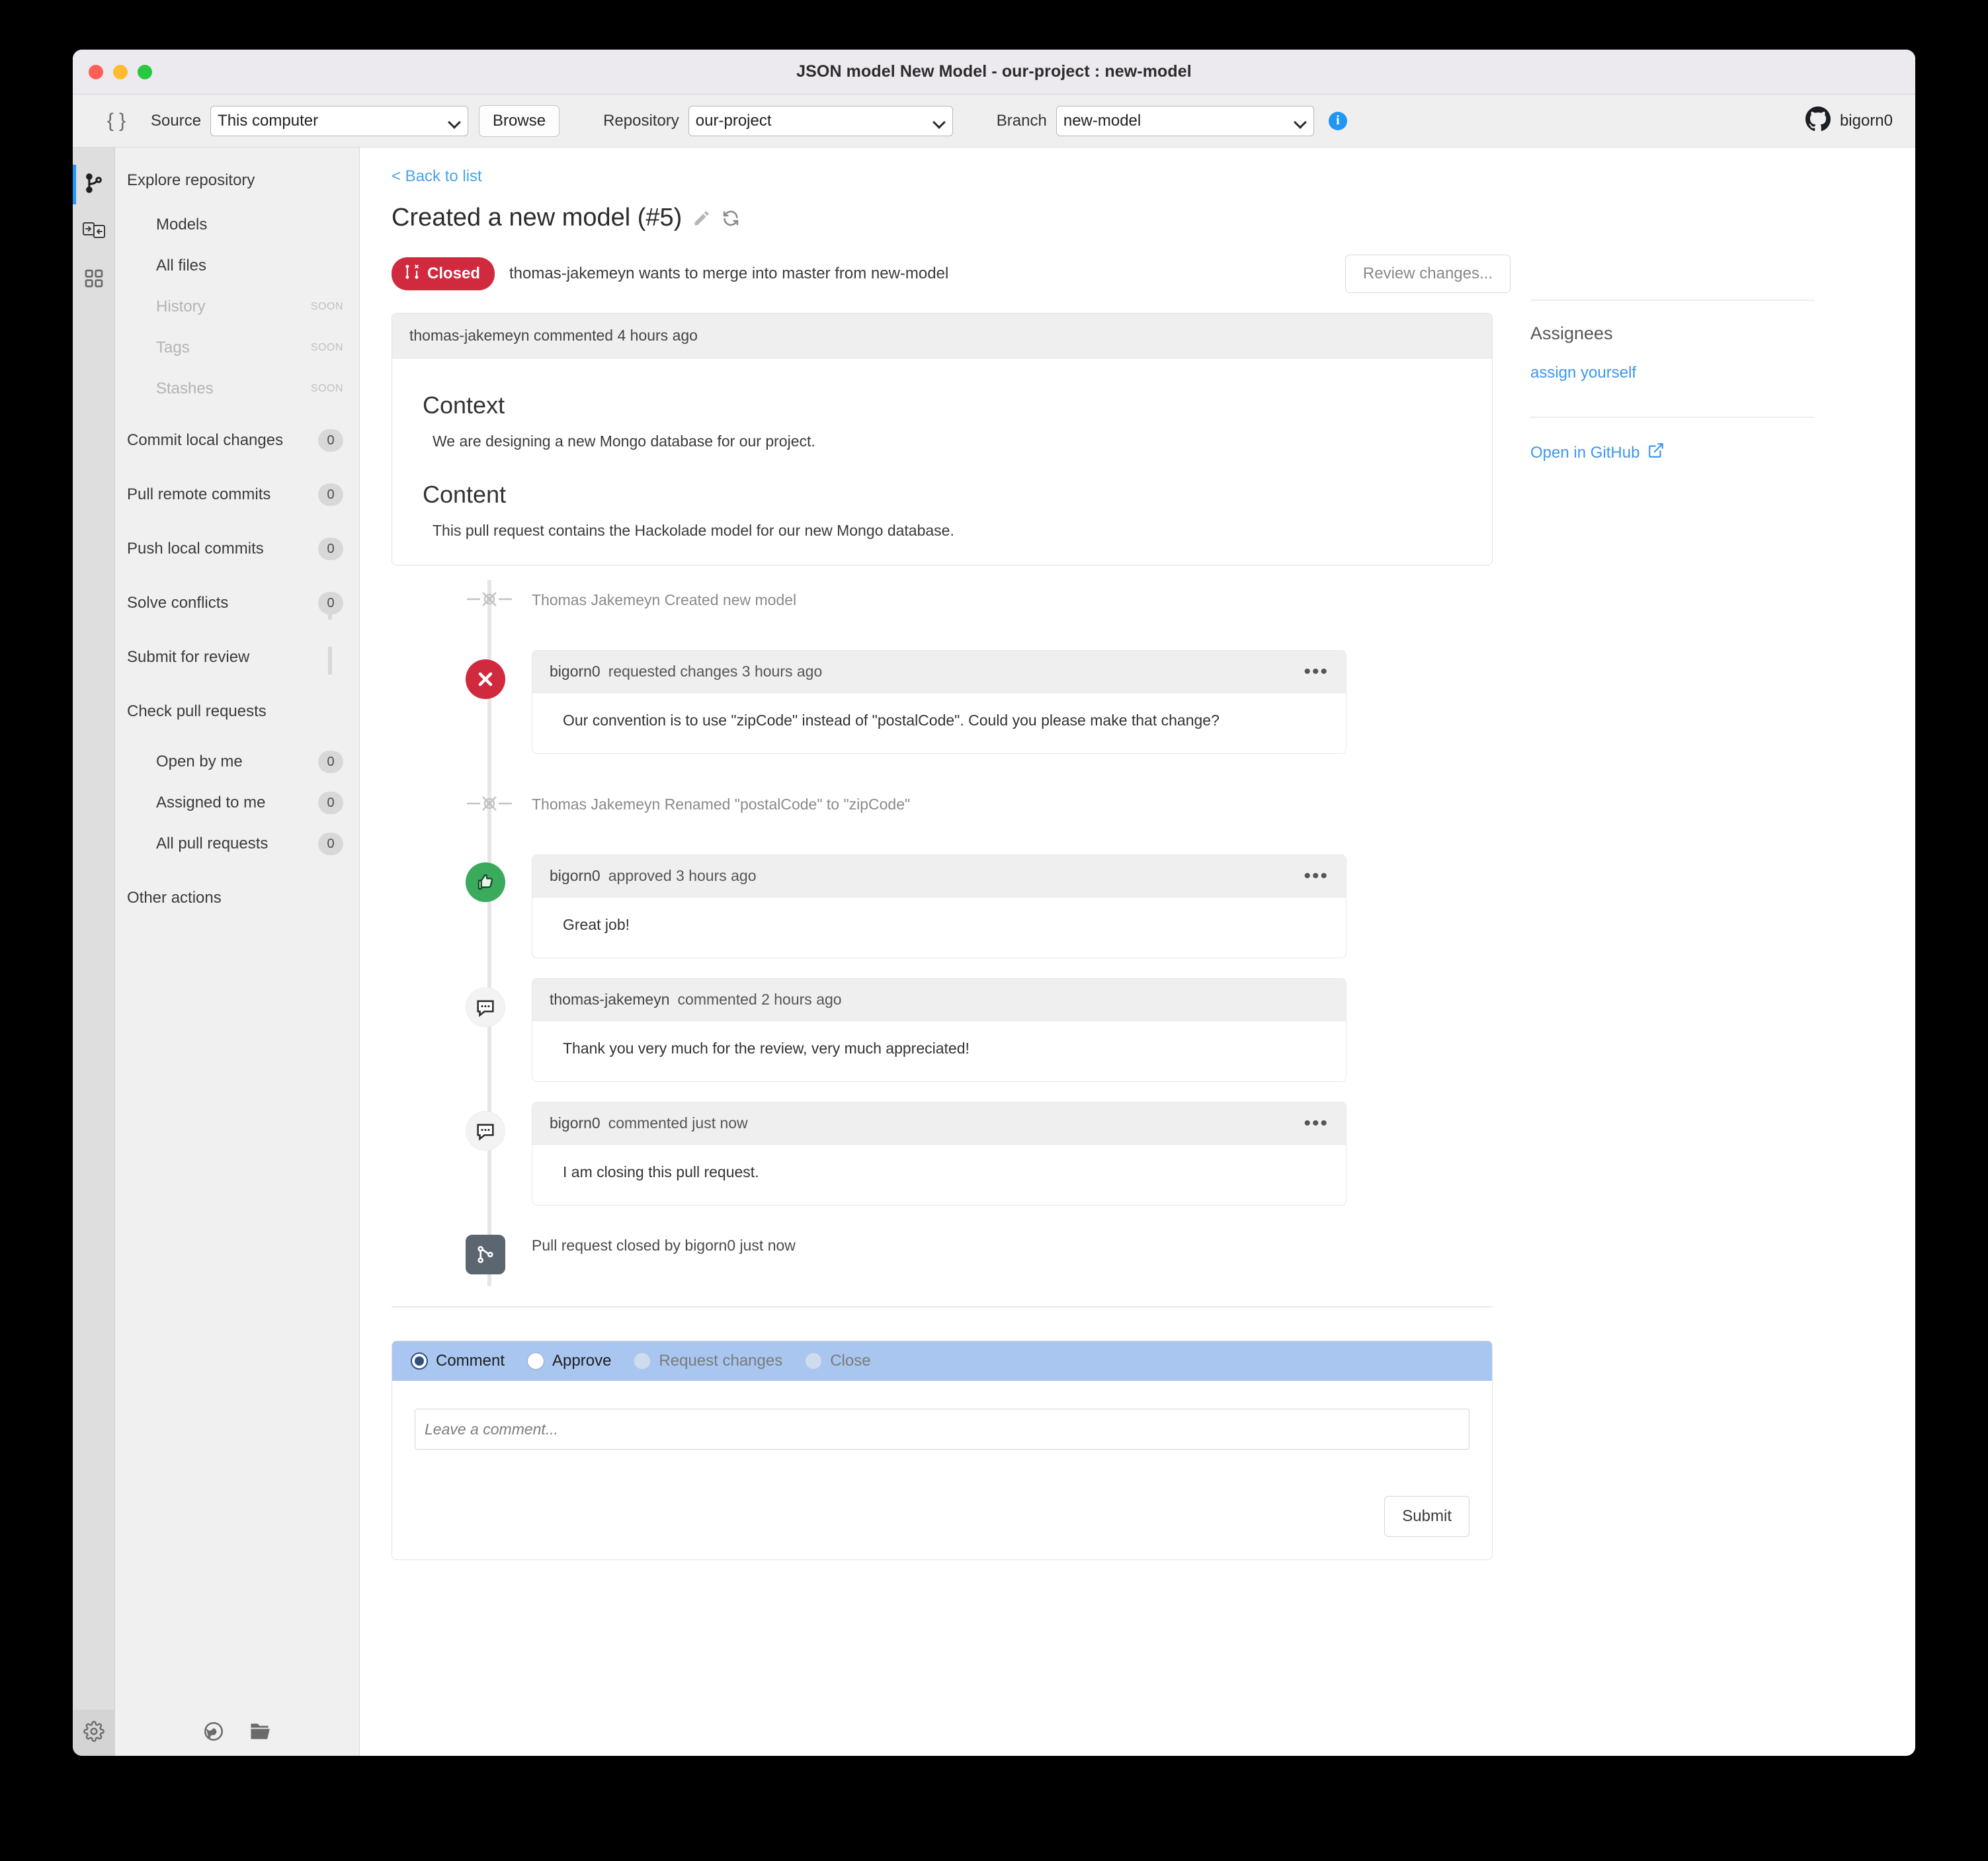  Describe the element at coordinates (199, 494) in the screenshot. I see `sidebar-item-label: Pull remote commits` at that location.